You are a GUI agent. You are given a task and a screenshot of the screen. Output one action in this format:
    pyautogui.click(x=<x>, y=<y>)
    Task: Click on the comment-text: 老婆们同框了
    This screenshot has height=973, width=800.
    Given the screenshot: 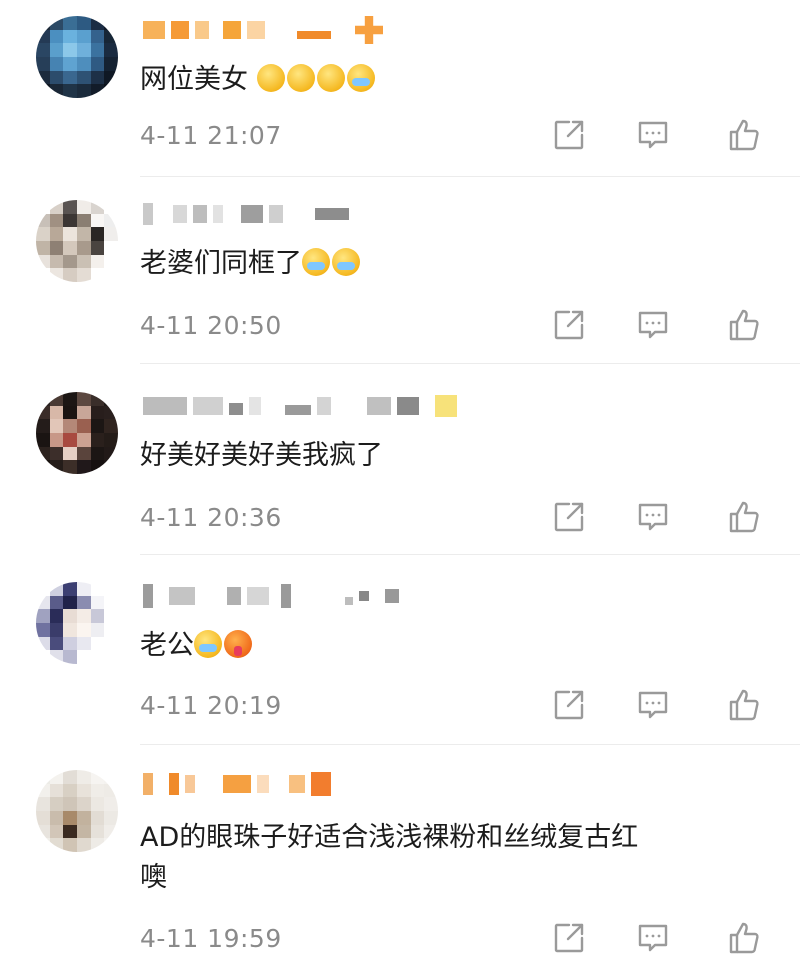 What is the action you would take?
    pyautogui.click(x=455, y=264)
    